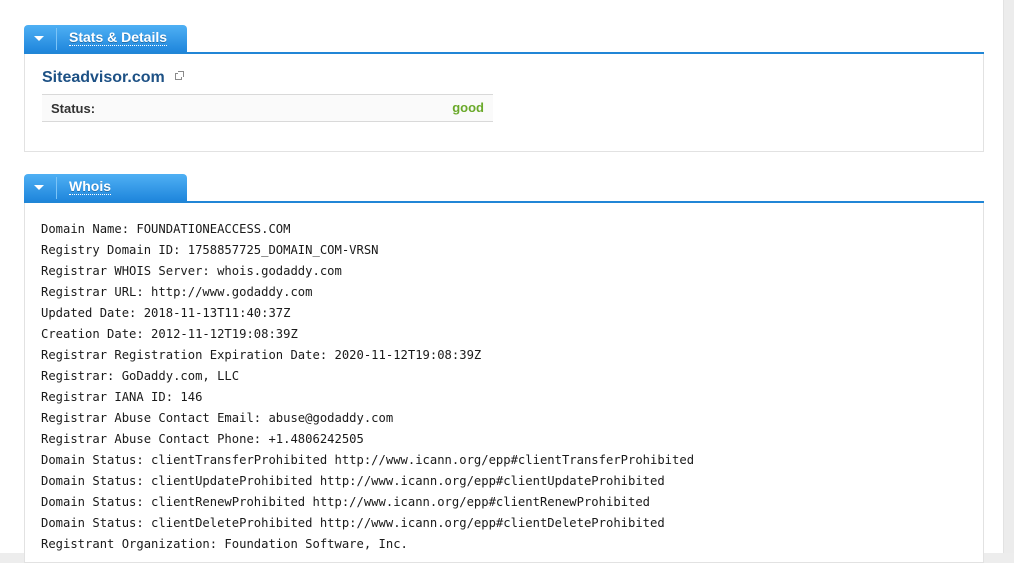 This screenshot has width=1014, height=563. I want to click on whois-line: Registrar: GoDaddy.com, LLC, so click(140, 376).